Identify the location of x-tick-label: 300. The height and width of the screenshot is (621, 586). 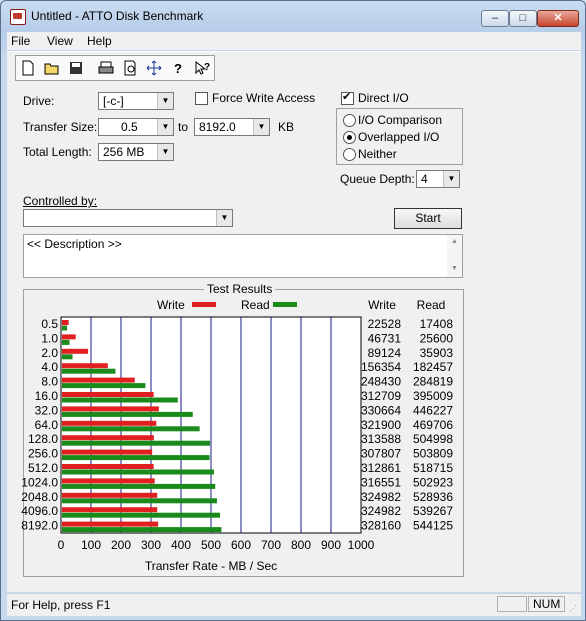
(151, 545).